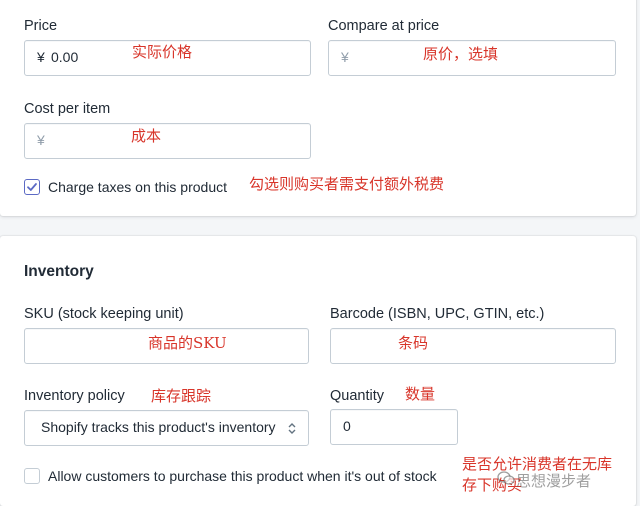  I want to click on quantity-label: Quantity, so click(357, 396).